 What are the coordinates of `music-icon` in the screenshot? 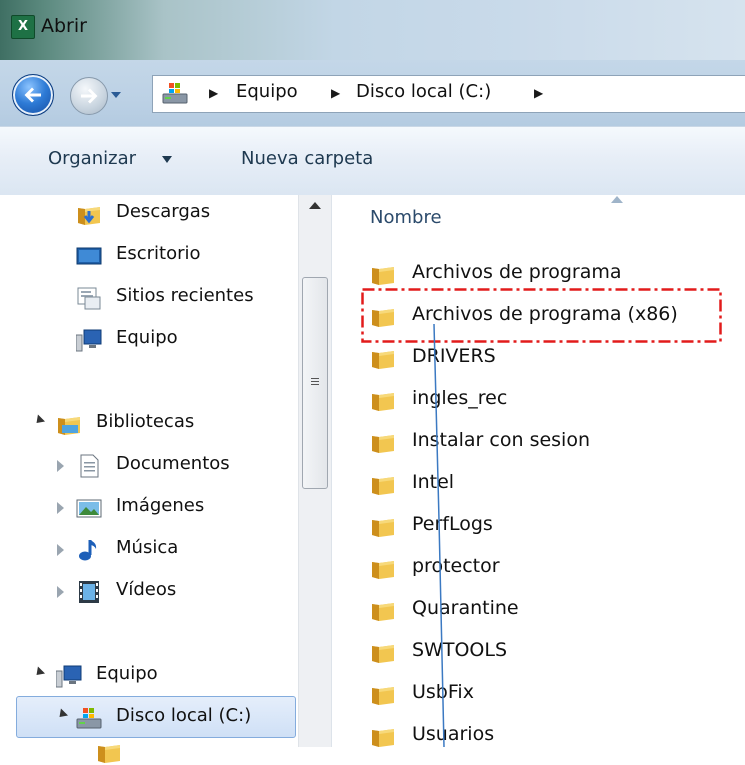 It's located at (88, 550).